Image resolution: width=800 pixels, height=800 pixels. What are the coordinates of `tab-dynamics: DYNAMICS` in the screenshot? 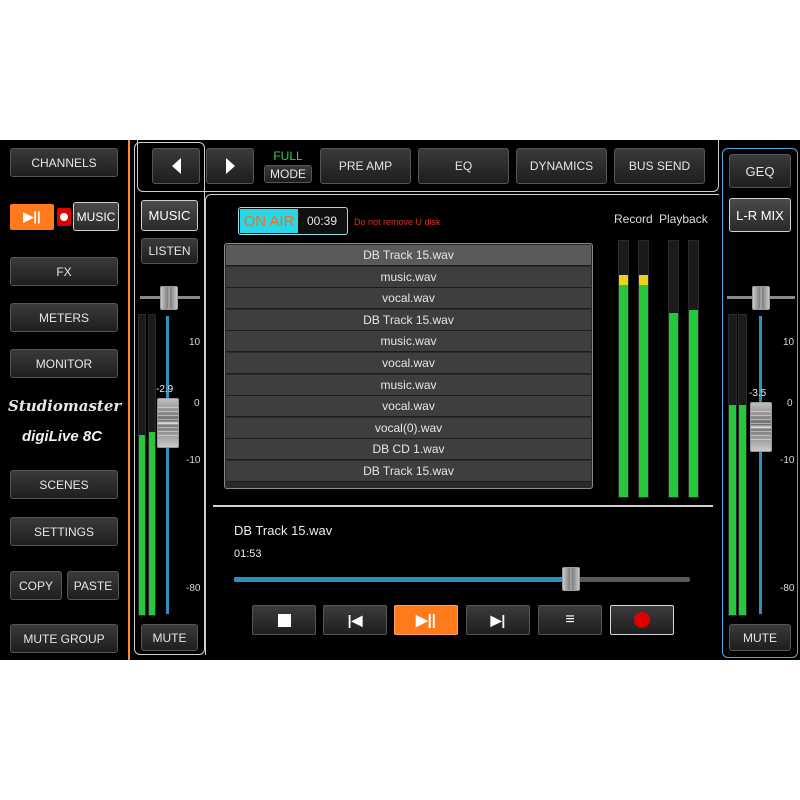 It's located at (561, 166).